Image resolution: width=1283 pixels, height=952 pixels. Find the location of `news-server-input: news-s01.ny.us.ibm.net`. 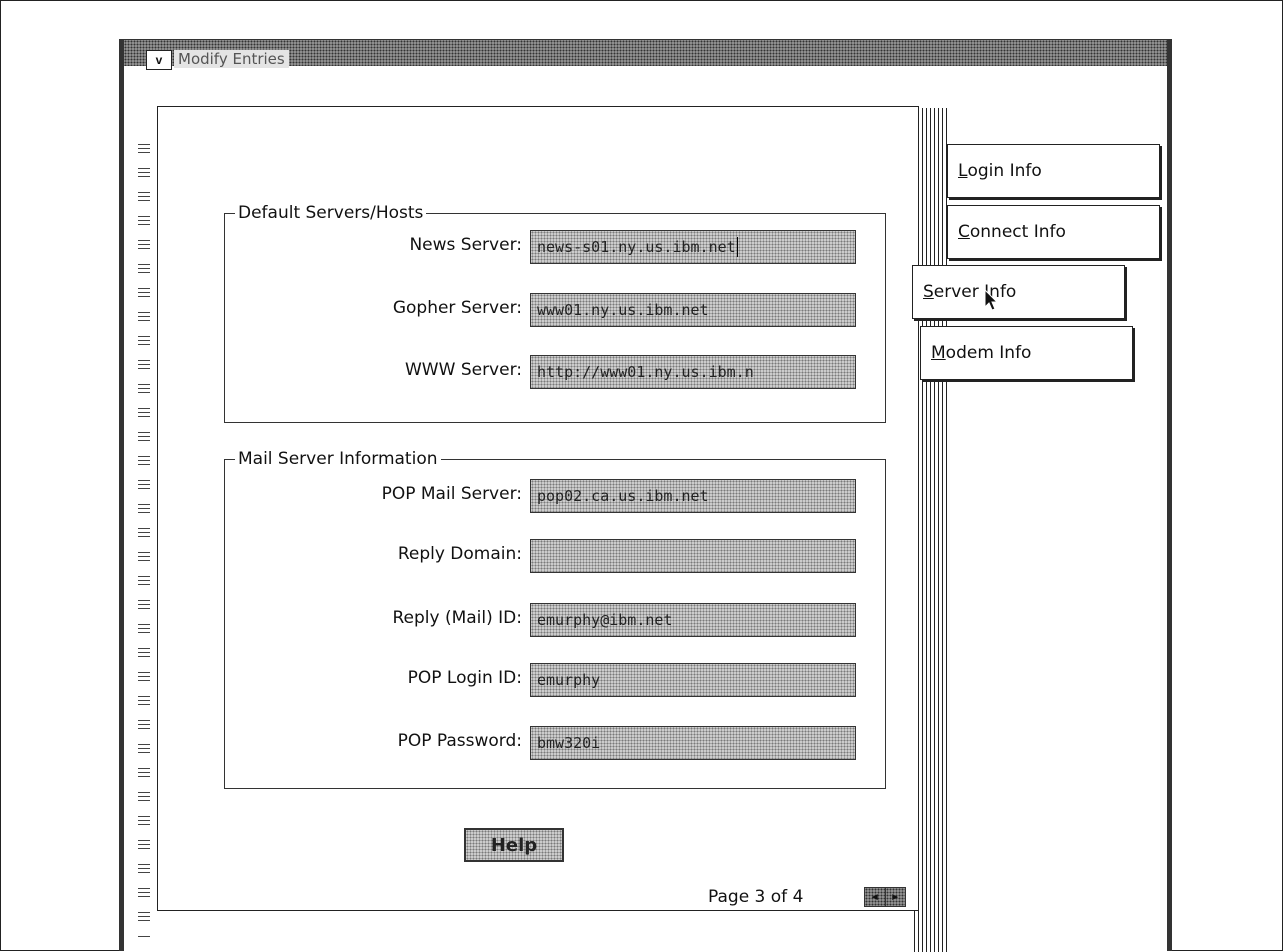

news-server-input: news-s01.ny.us.ibm.net is located at coordinates (693, 247).